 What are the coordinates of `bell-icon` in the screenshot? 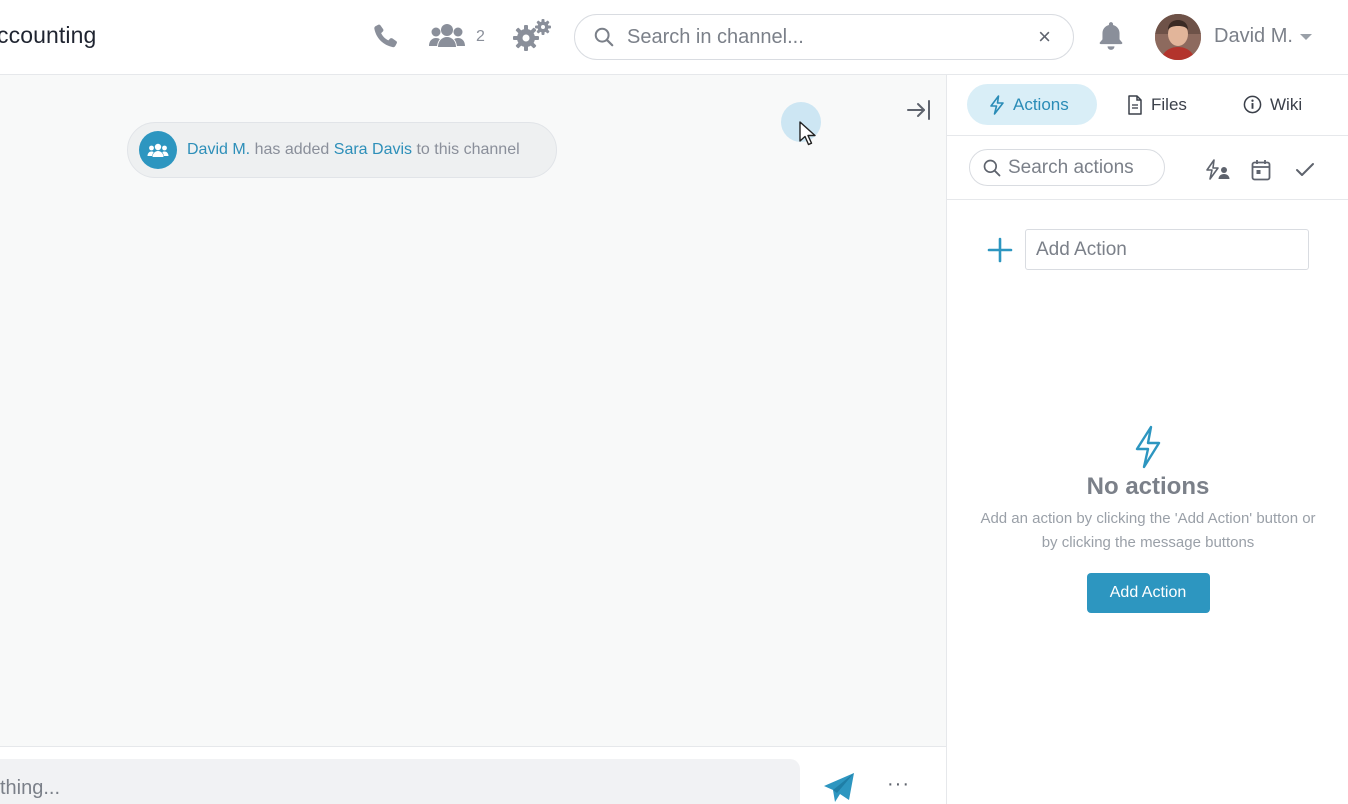 It's located at (1111, 36).